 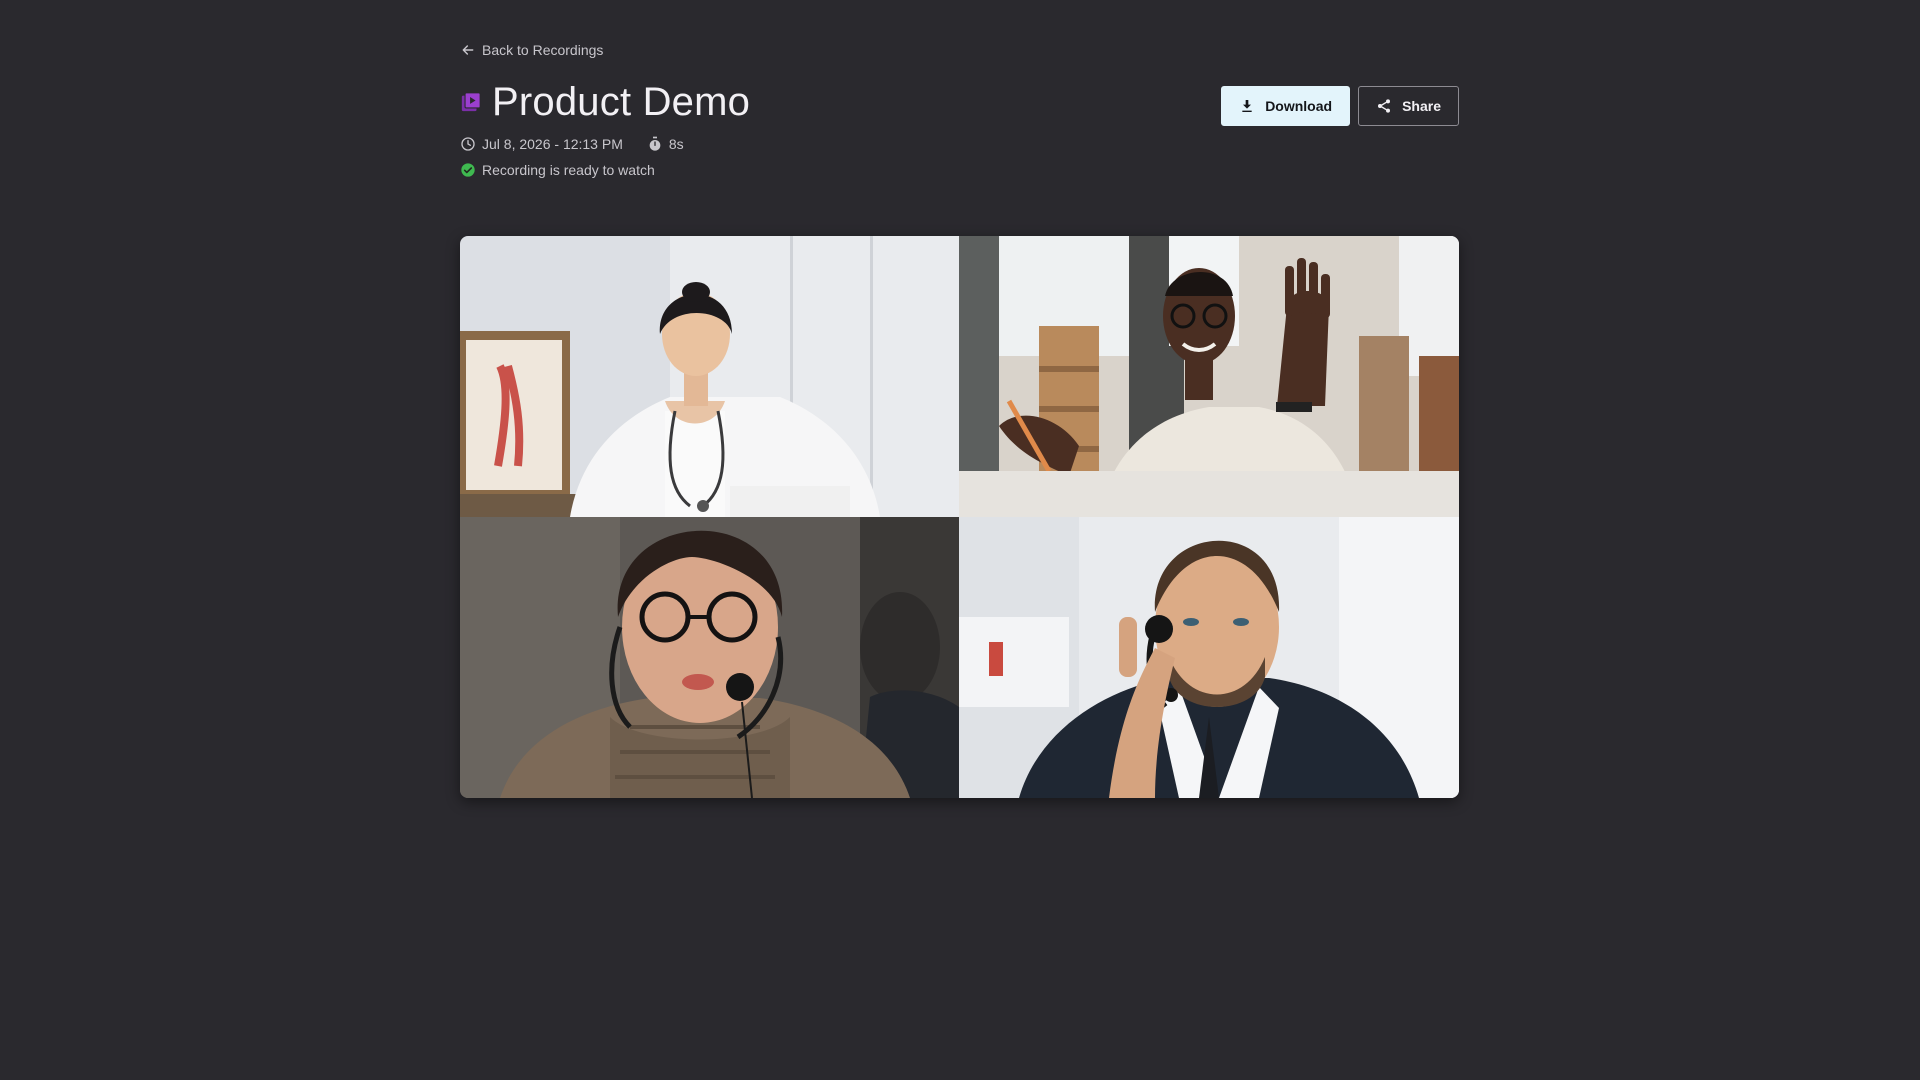 I want to click on download-icon, so click(x=1247, y=106).